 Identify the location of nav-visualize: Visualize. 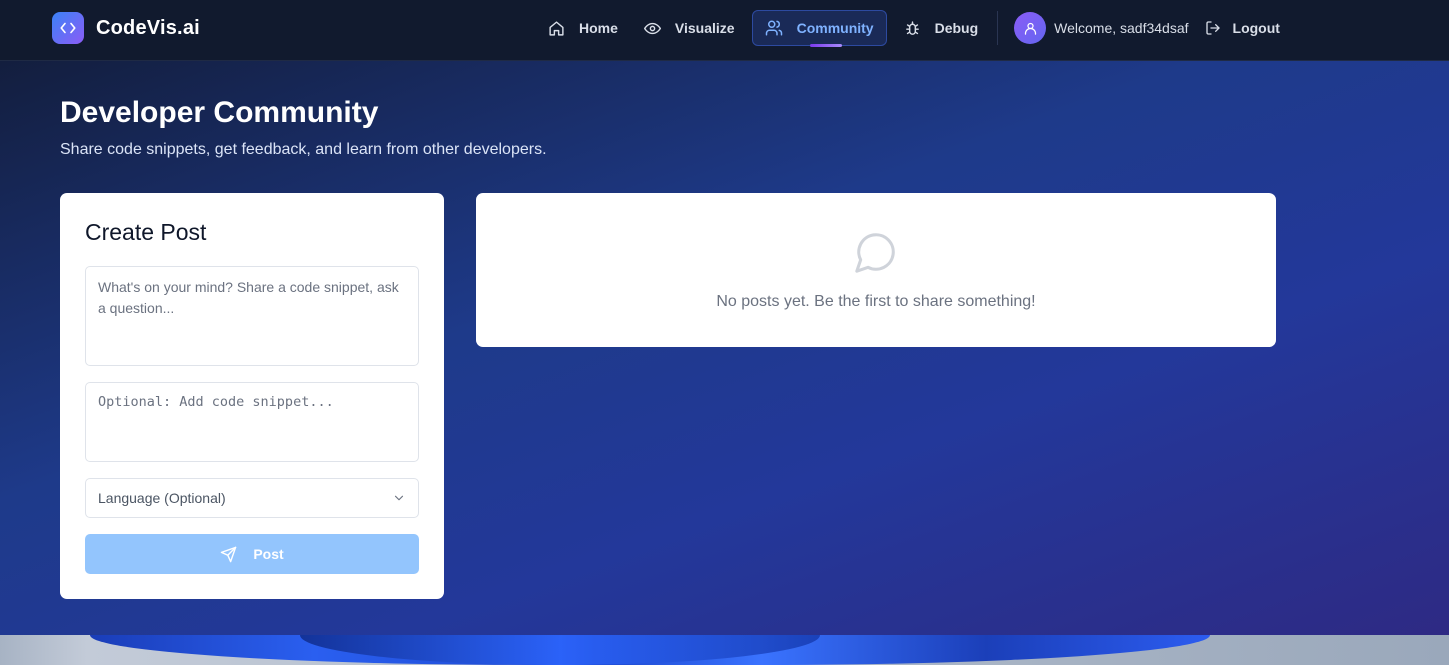
(689, 28).